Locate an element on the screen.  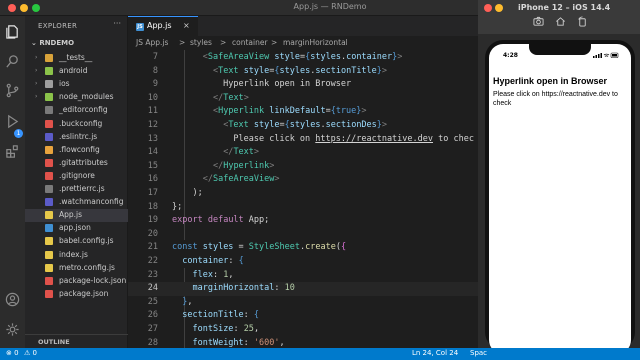
code-text: const styles = StyleSheet.create({ is located at coordinates (259, 247).